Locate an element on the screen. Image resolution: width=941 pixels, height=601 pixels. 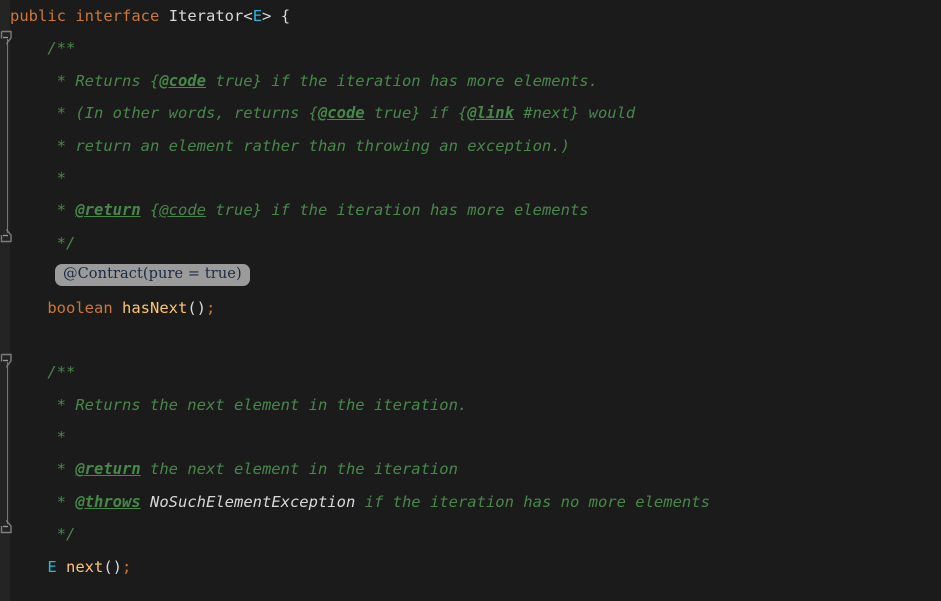
code-token: Iterator is located at coordinates (206, 16).